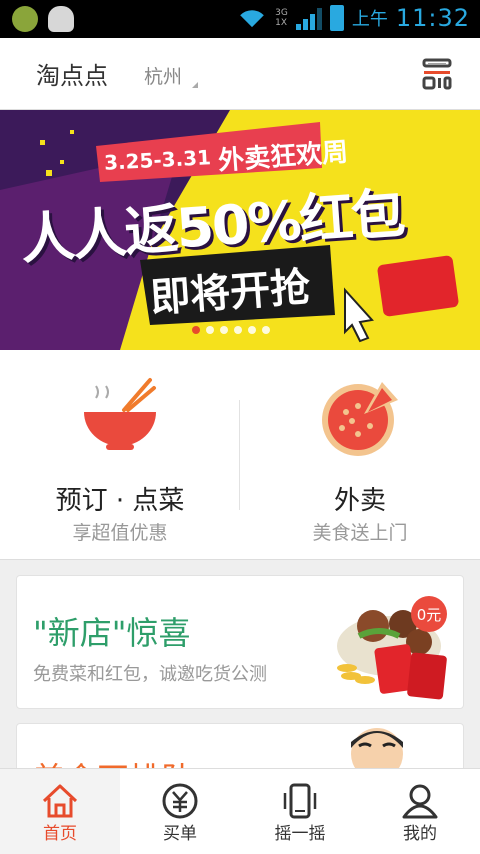 This screenshot has height=854, width=480. What do you see at coordinates (60, 834) in the screenshot?
I see `tab-label: 首页` at bounding box center [60, 834].